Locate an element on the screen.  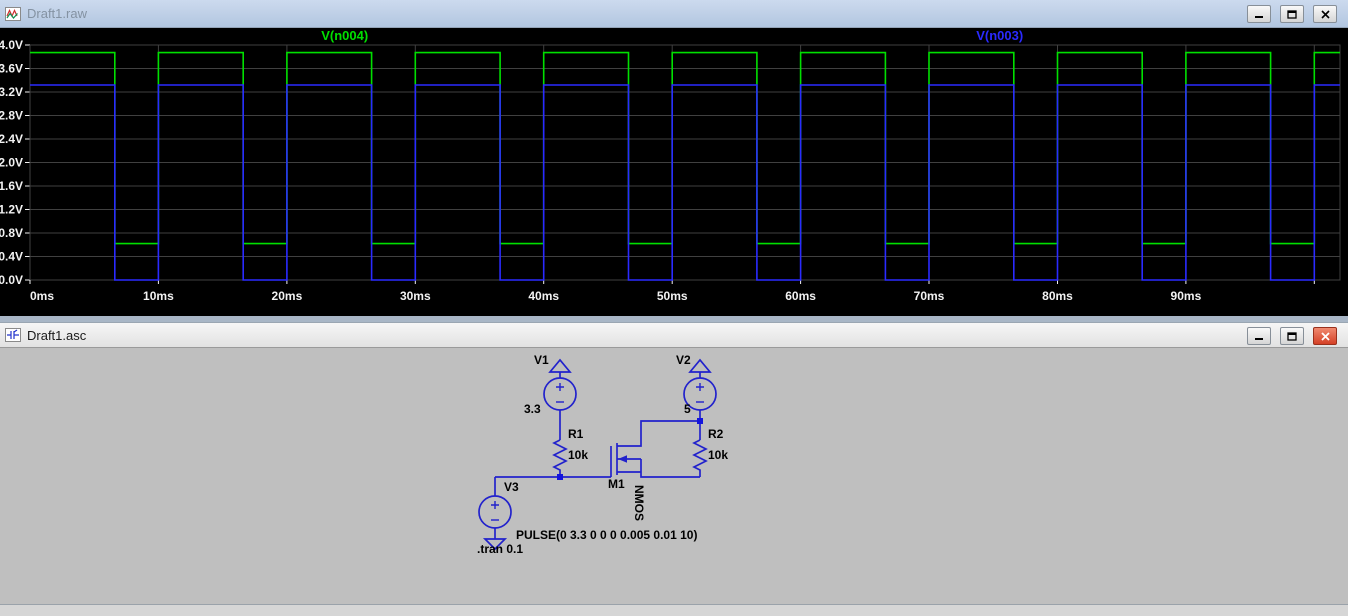
r2-resistor-symbol is located at coordinates (700, 458).